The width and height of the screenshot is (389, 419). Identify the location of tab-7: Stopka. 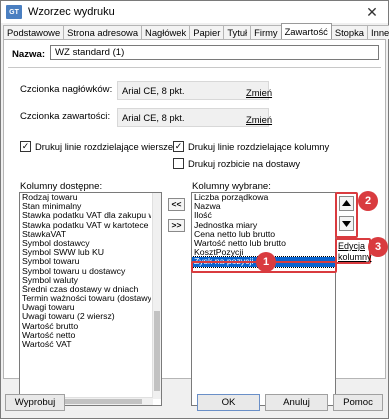
(349, 32).